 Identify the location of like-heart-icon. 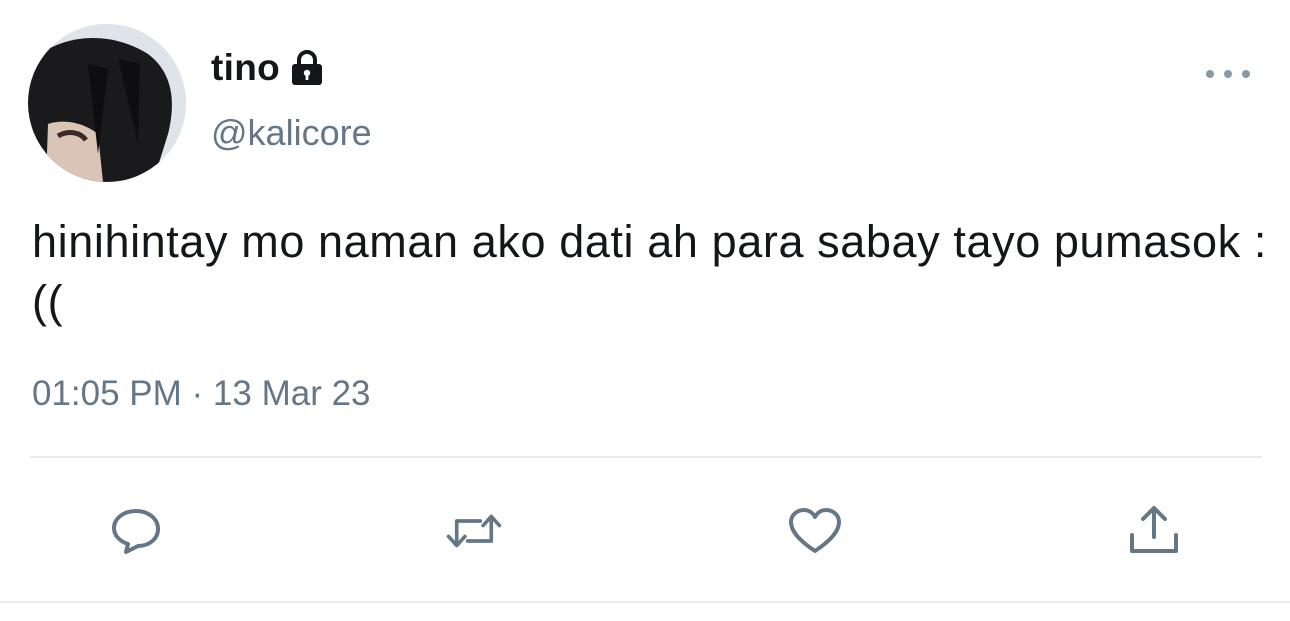
(815, 530).